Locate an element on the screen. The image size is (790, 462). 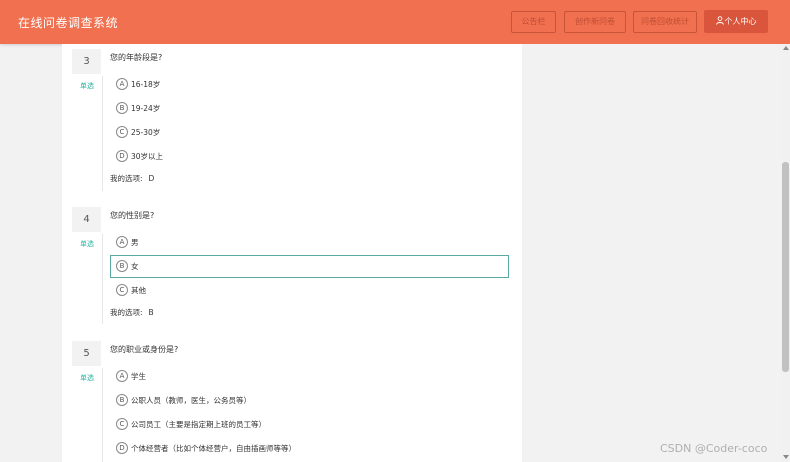
option-text: 学生 is located at coordinates (138, 376).